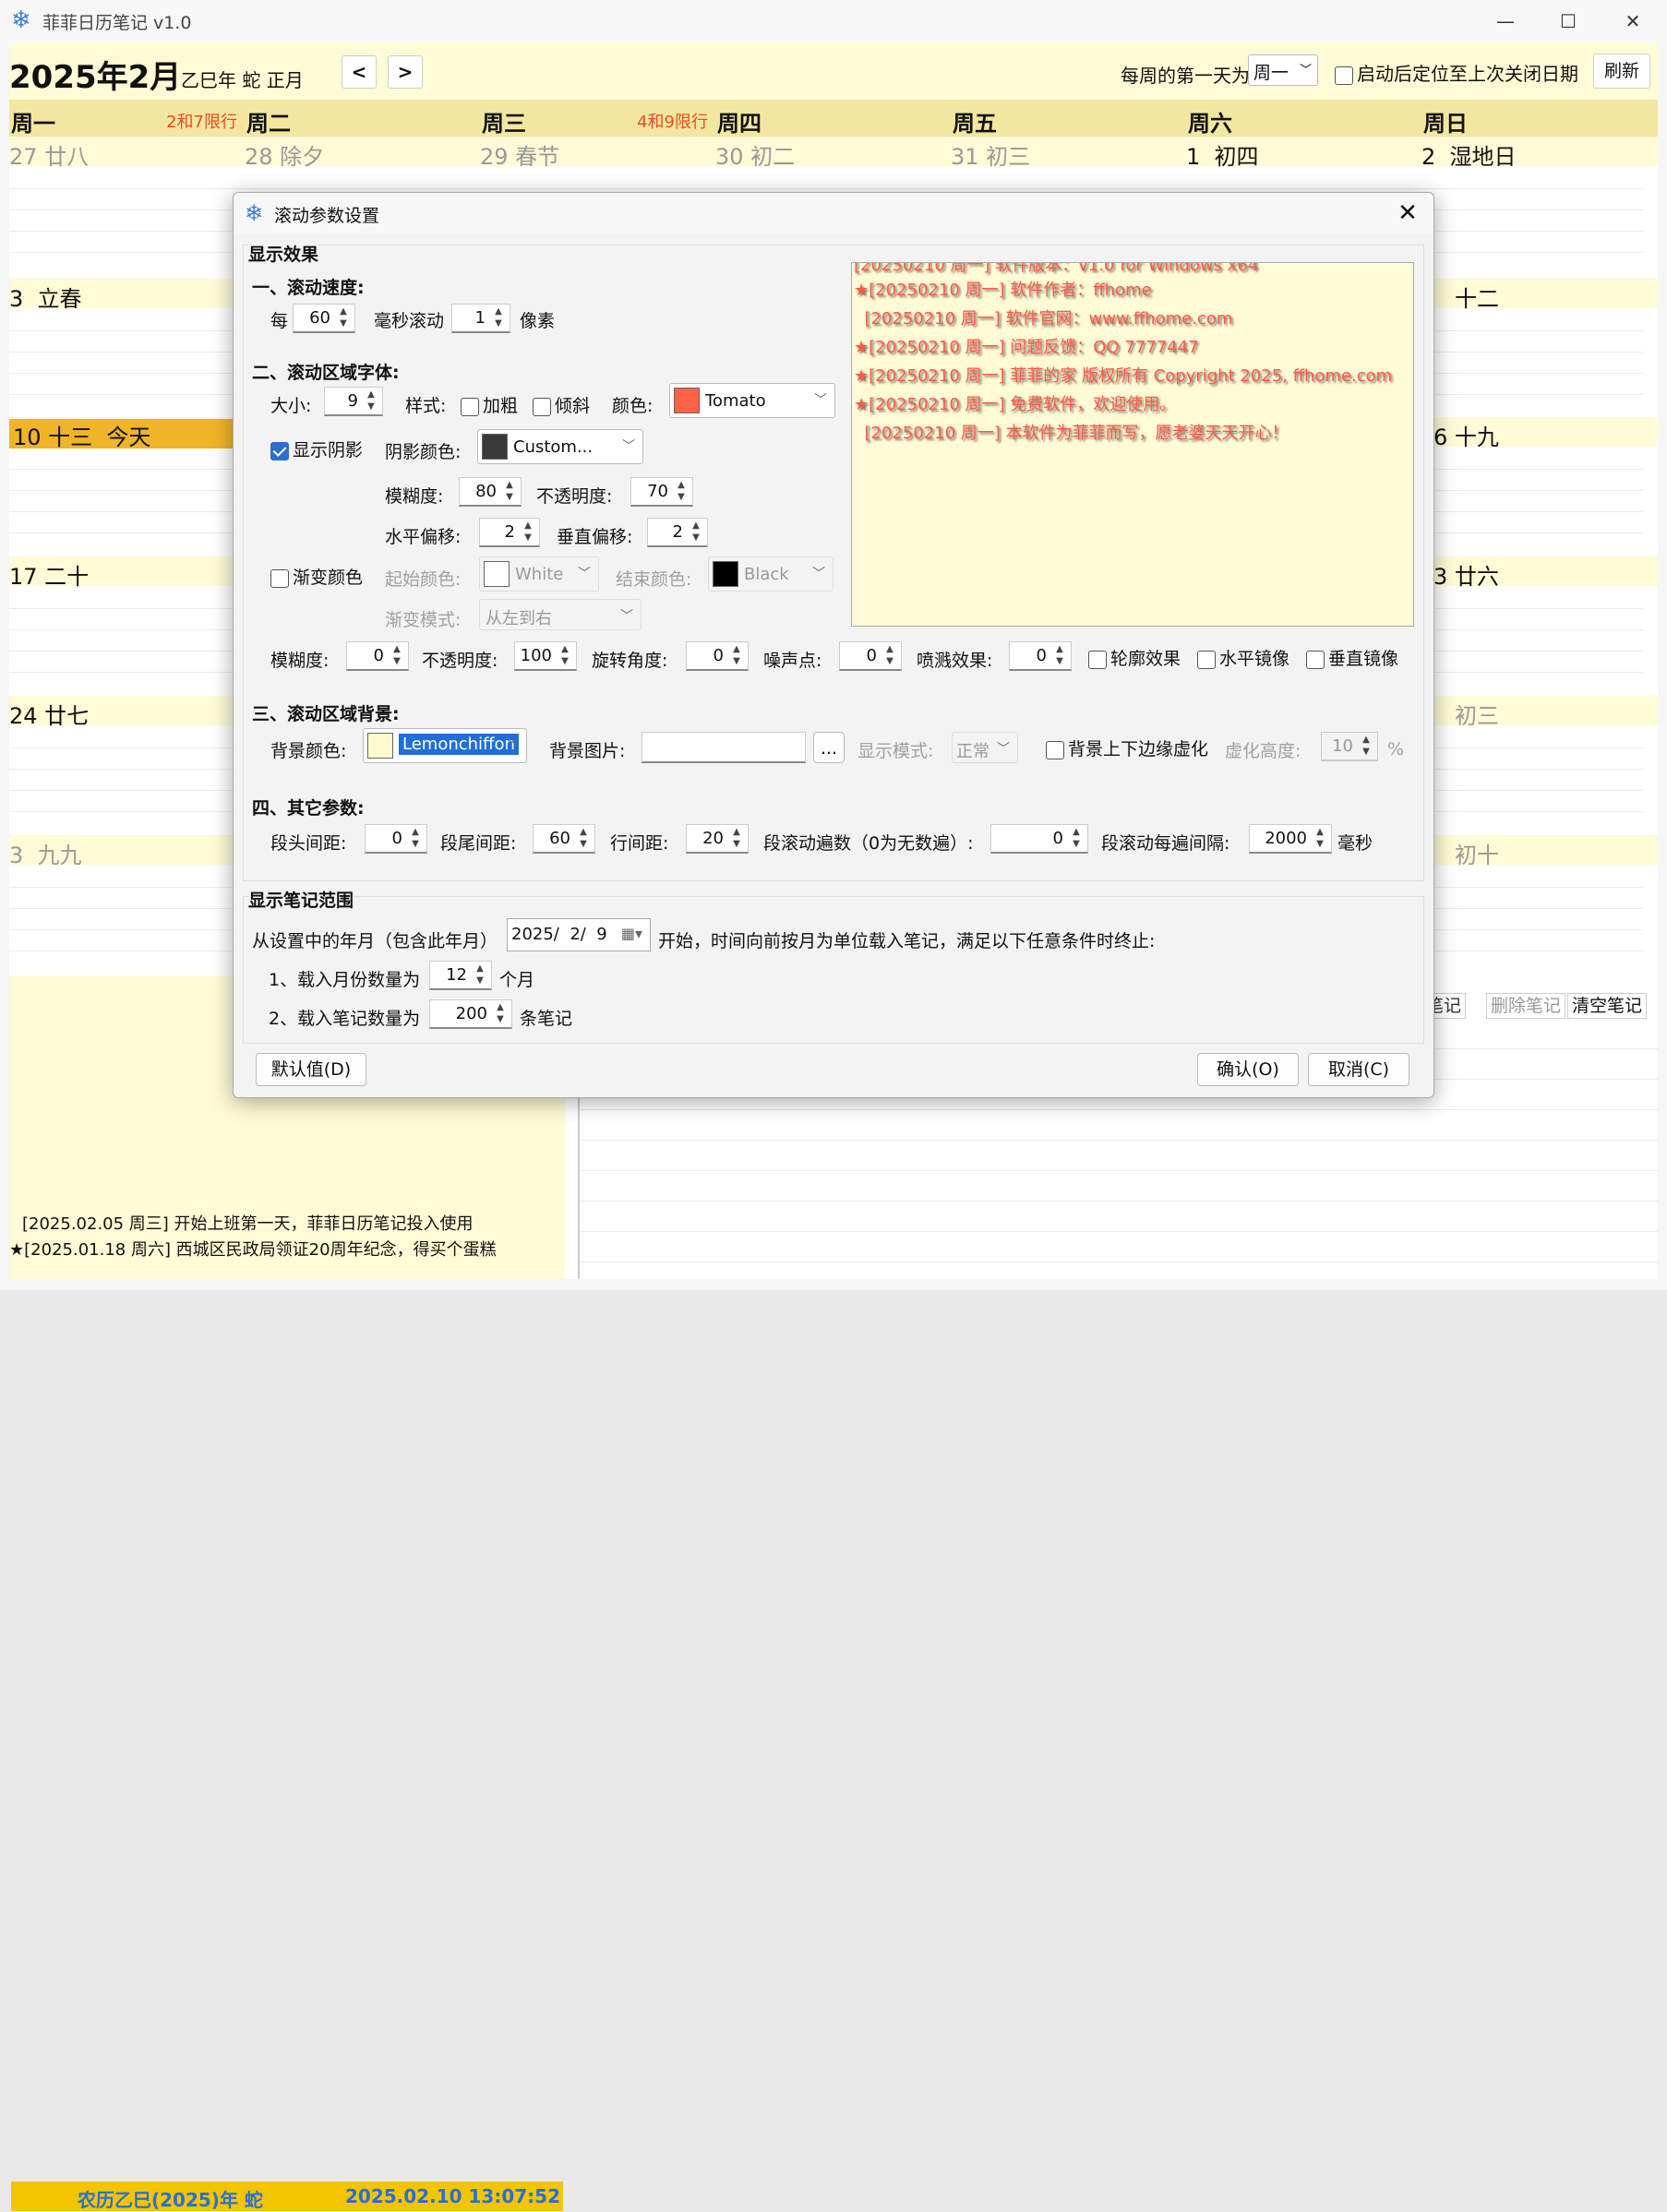  What do you see at coordinates (564, 839) in the screenshot?
I see `para-bottom-stepper: 60 ▲ ▼` at bounding box center [564, 839].